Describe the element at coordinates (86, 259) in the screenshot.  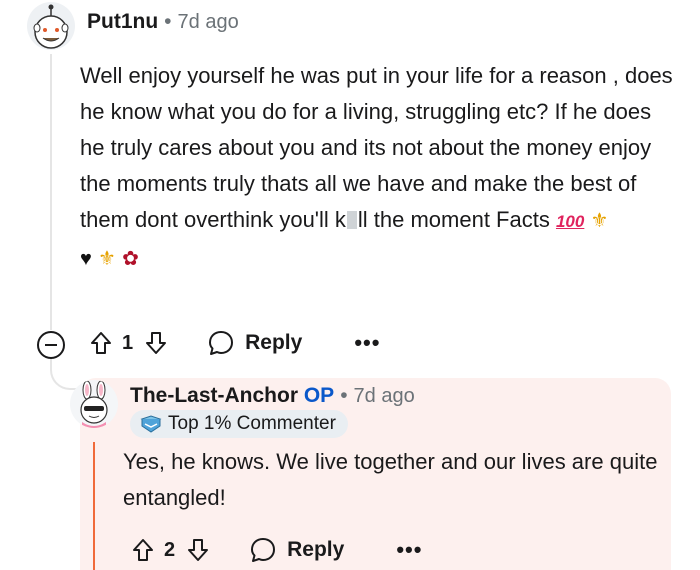
I see `black-heart-emoji: ♥` at that location.